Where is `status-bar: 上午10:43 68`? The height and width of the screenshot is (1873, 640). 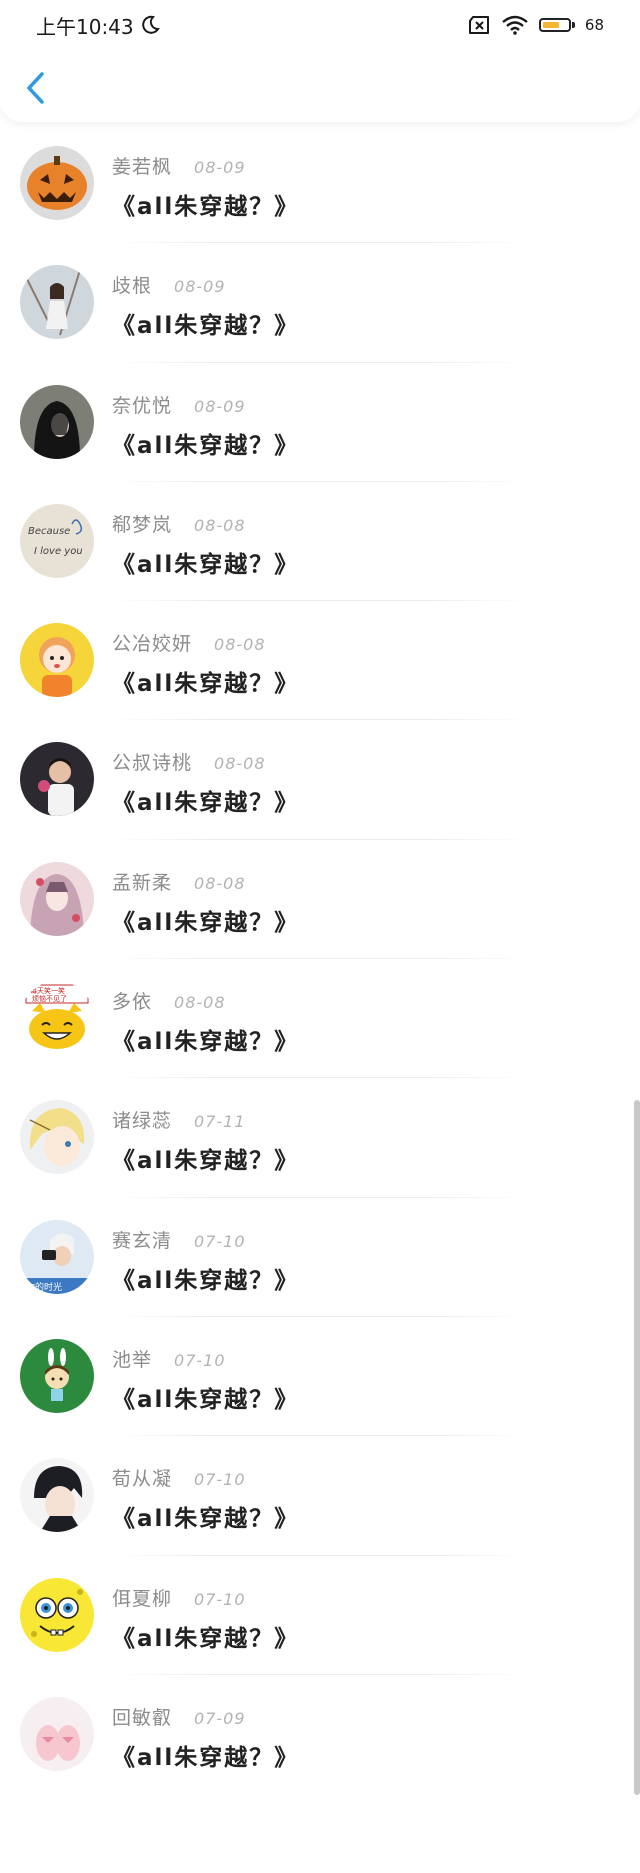 status-bar: 上午10:43 68 is located at coordinates (320, 25).